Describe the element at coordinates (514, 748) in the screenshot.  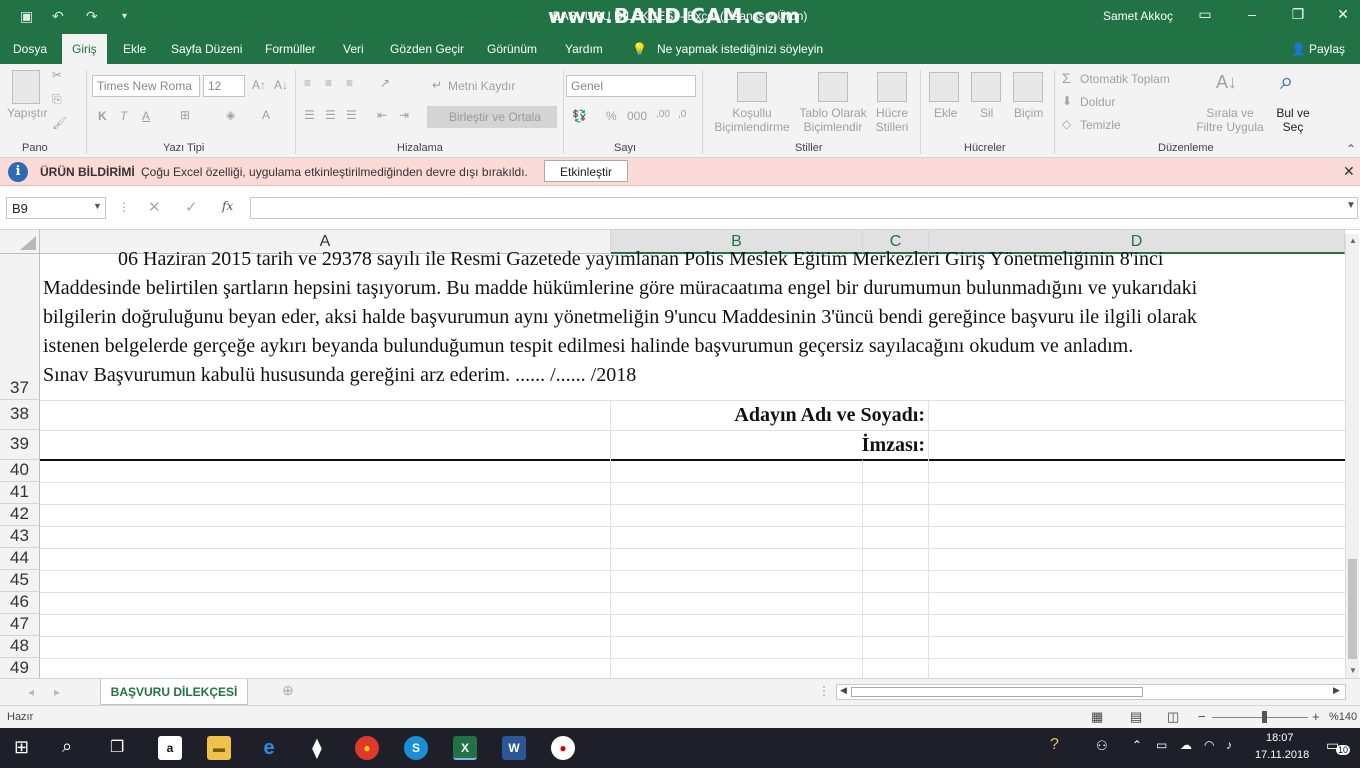
I see `word-icon: W` at that location.